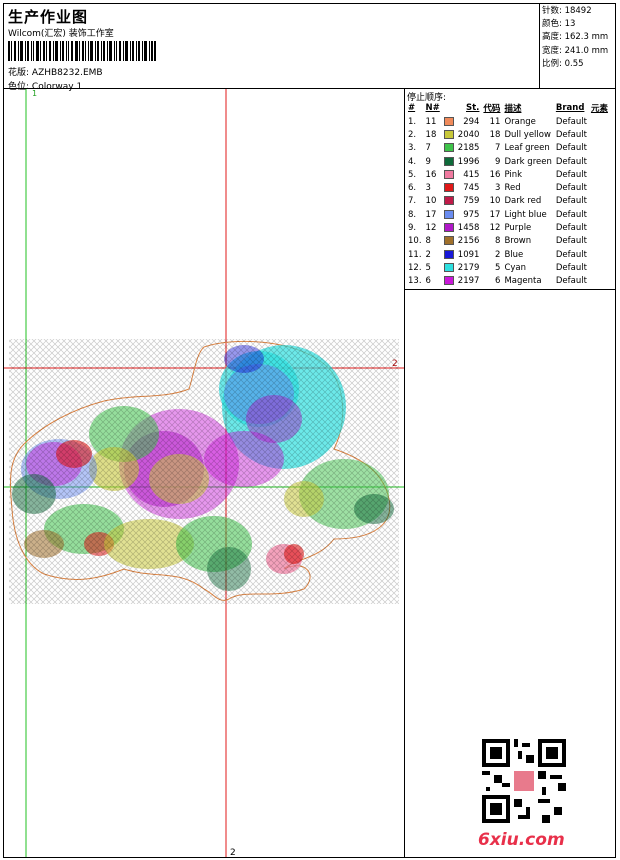 The image size is (620, 860). I want to click on row-stitches: 1091, so click(468, 254).